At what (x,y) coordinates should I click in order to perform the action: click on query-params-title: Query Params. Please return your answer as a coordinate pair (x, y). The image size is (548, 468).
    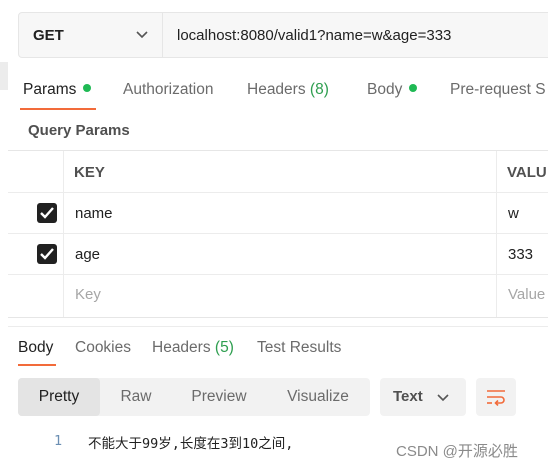
    Looking at the image, I should click on (79, 130).